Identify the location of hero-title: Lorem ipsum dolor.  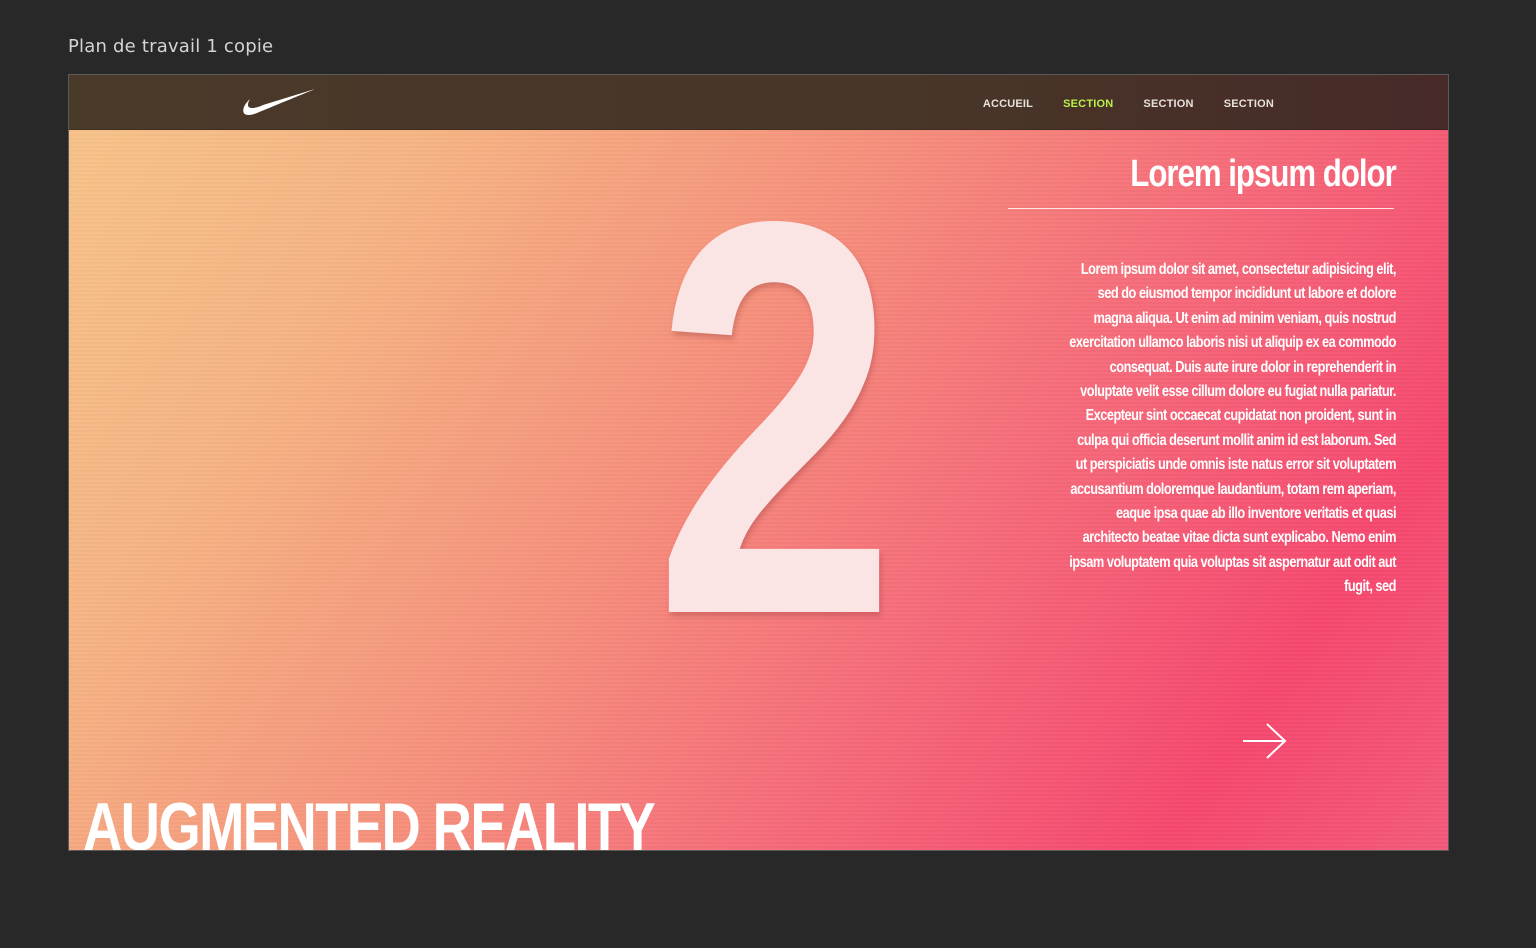
(1263, 174).